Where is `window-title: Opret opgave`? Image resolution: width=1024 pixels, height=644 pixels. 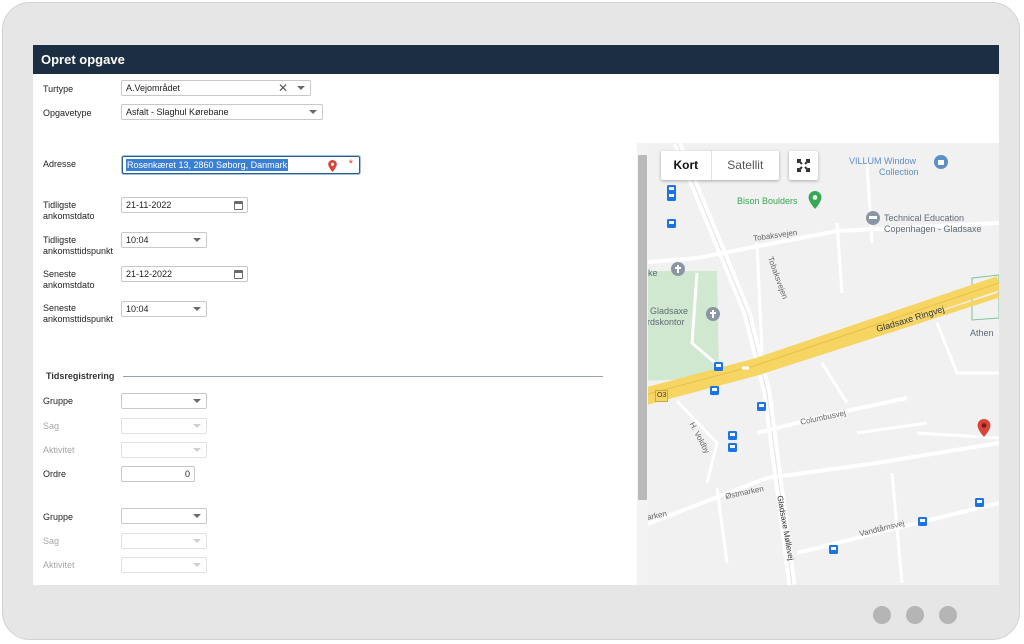 window-title: Opret opgave is located at coordinates (516, 59).